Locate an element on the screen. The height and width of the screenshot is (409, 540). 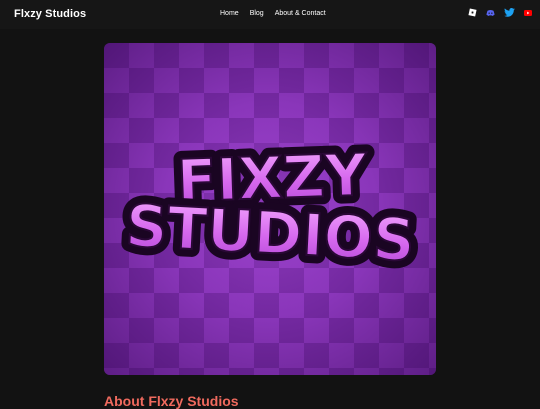
site-title-link: Flxzy Studios is located at coordinates (50, 14).